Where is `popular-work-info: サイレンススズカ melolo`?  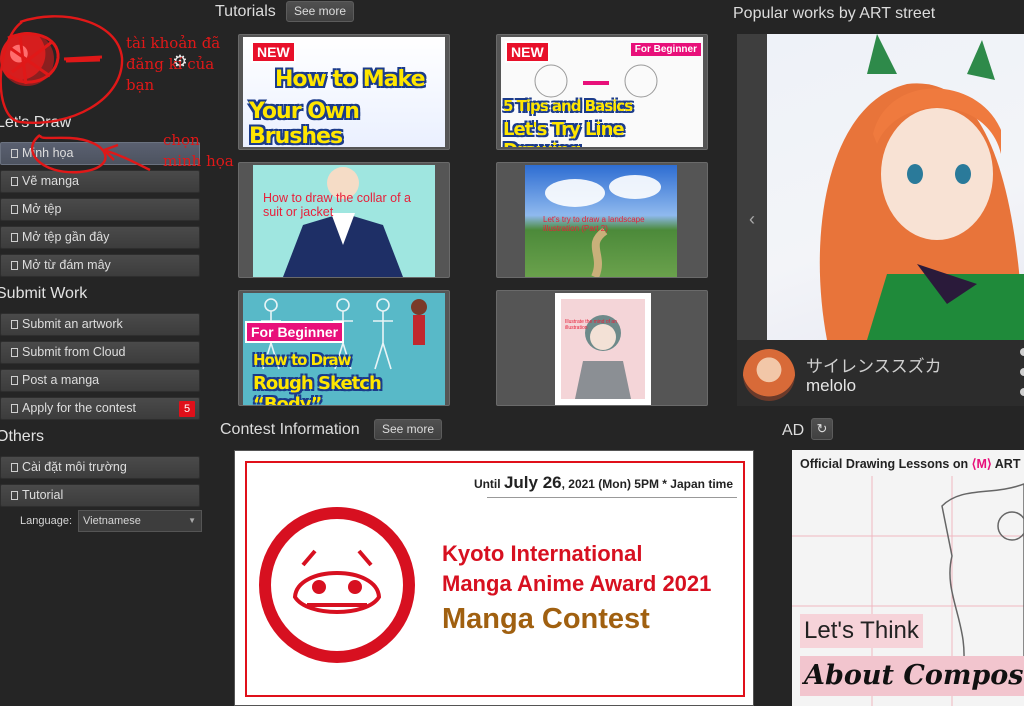
popular-work-info: サイレンススズカ melolo is located at coordinates (880, 373).